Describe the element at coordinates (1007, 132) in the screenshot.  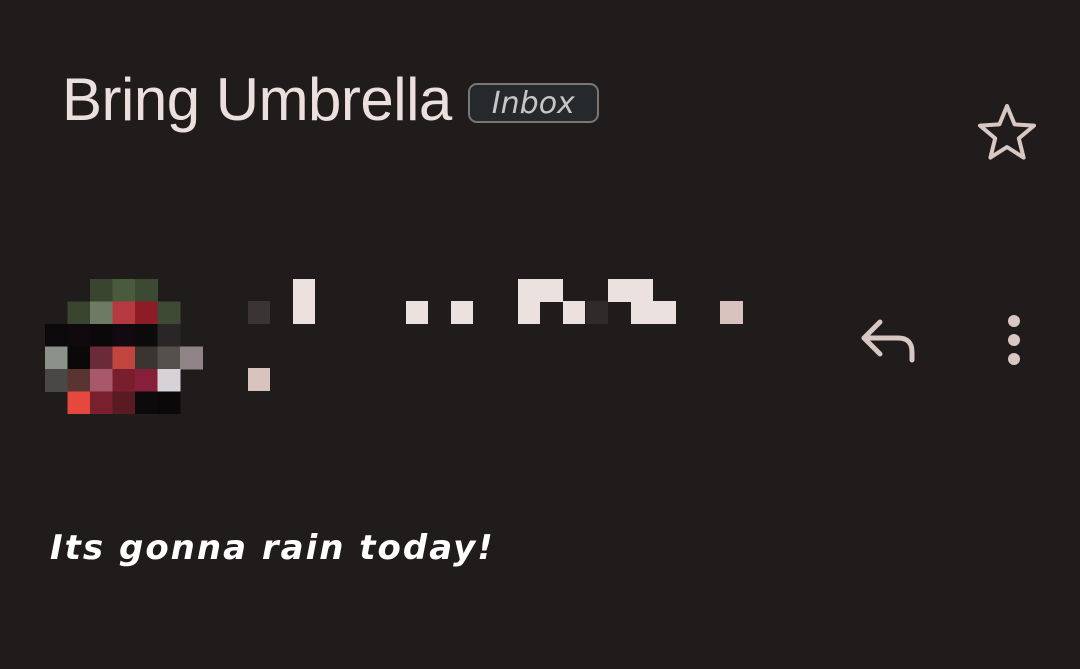
I see `star-icon` at that location.